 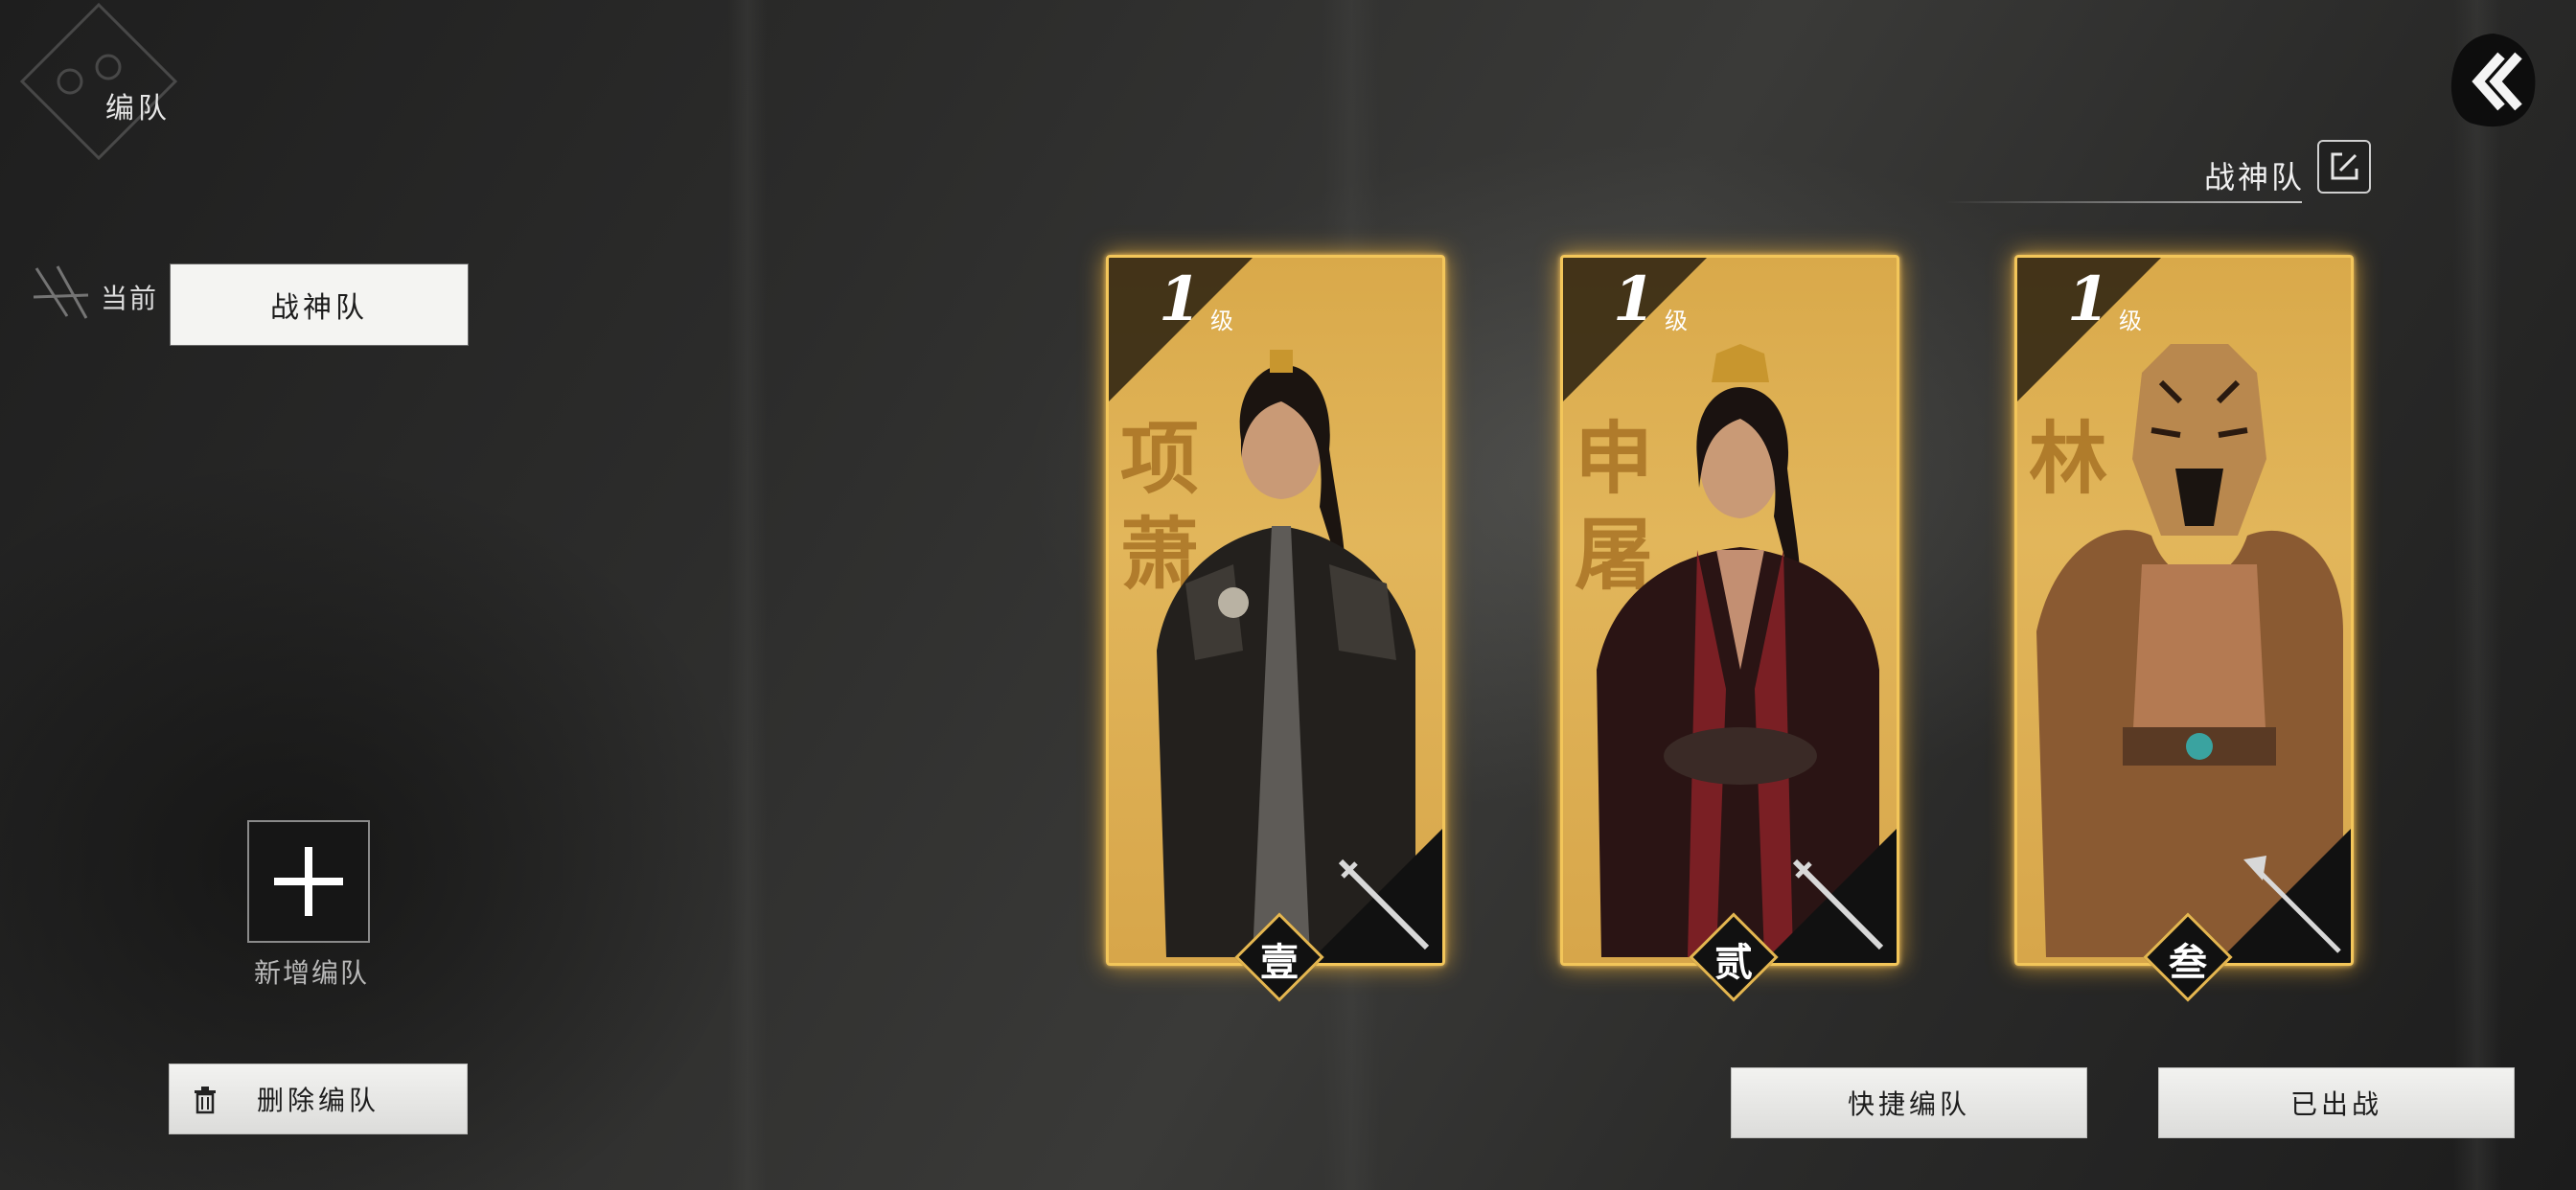 I want to click on back-icon, so click(x=2494, y=82).